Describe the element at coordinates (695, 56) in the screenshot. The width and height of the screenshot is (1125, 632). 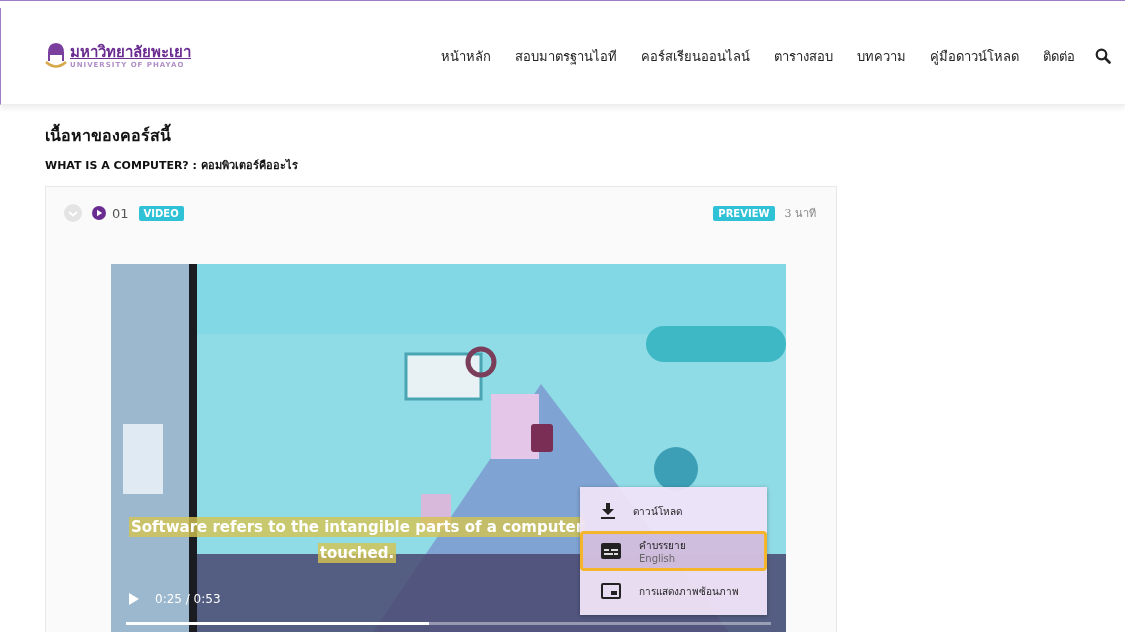
I see `nav-link: คอร์สเรียนออนไลน์` at that location.